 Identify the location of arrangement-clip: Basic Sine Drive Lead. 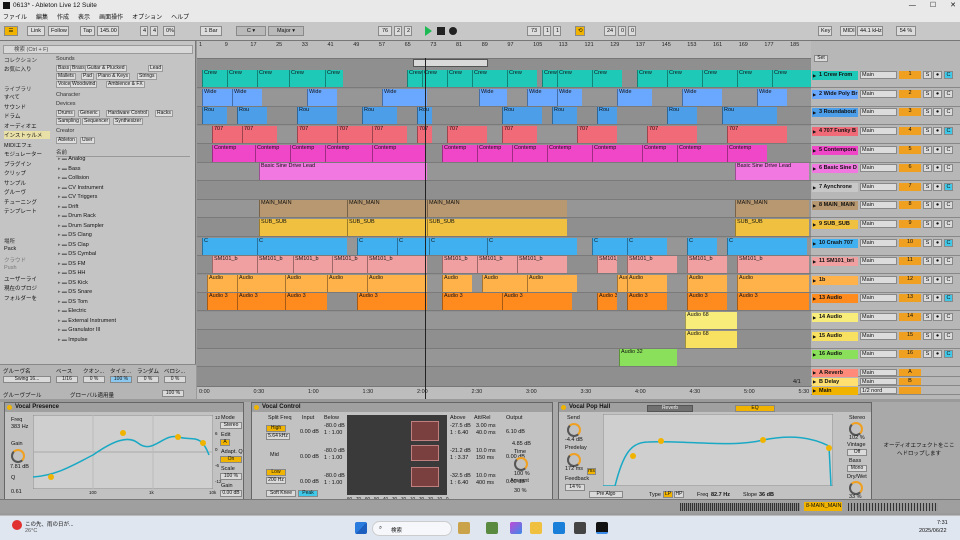
(772, 171).